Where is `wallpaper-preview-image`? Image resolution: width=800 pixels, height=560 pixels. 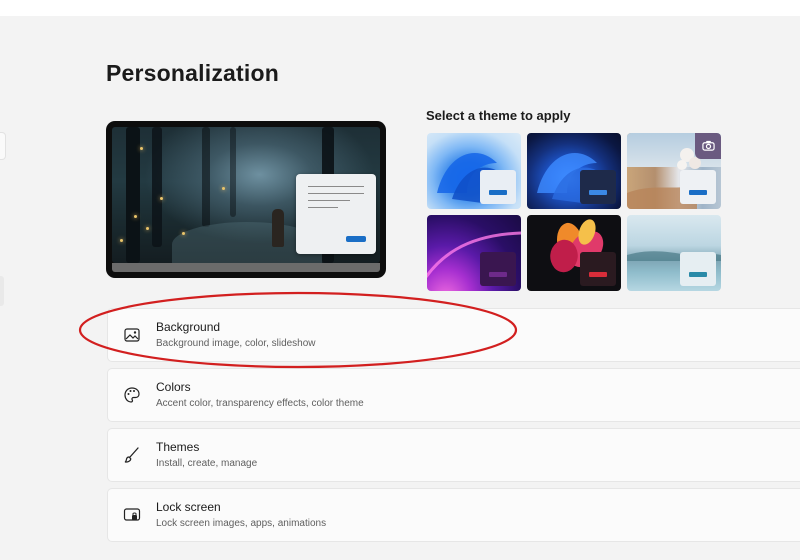 wallpaper-preview-image is located at coordinates (246, 195).